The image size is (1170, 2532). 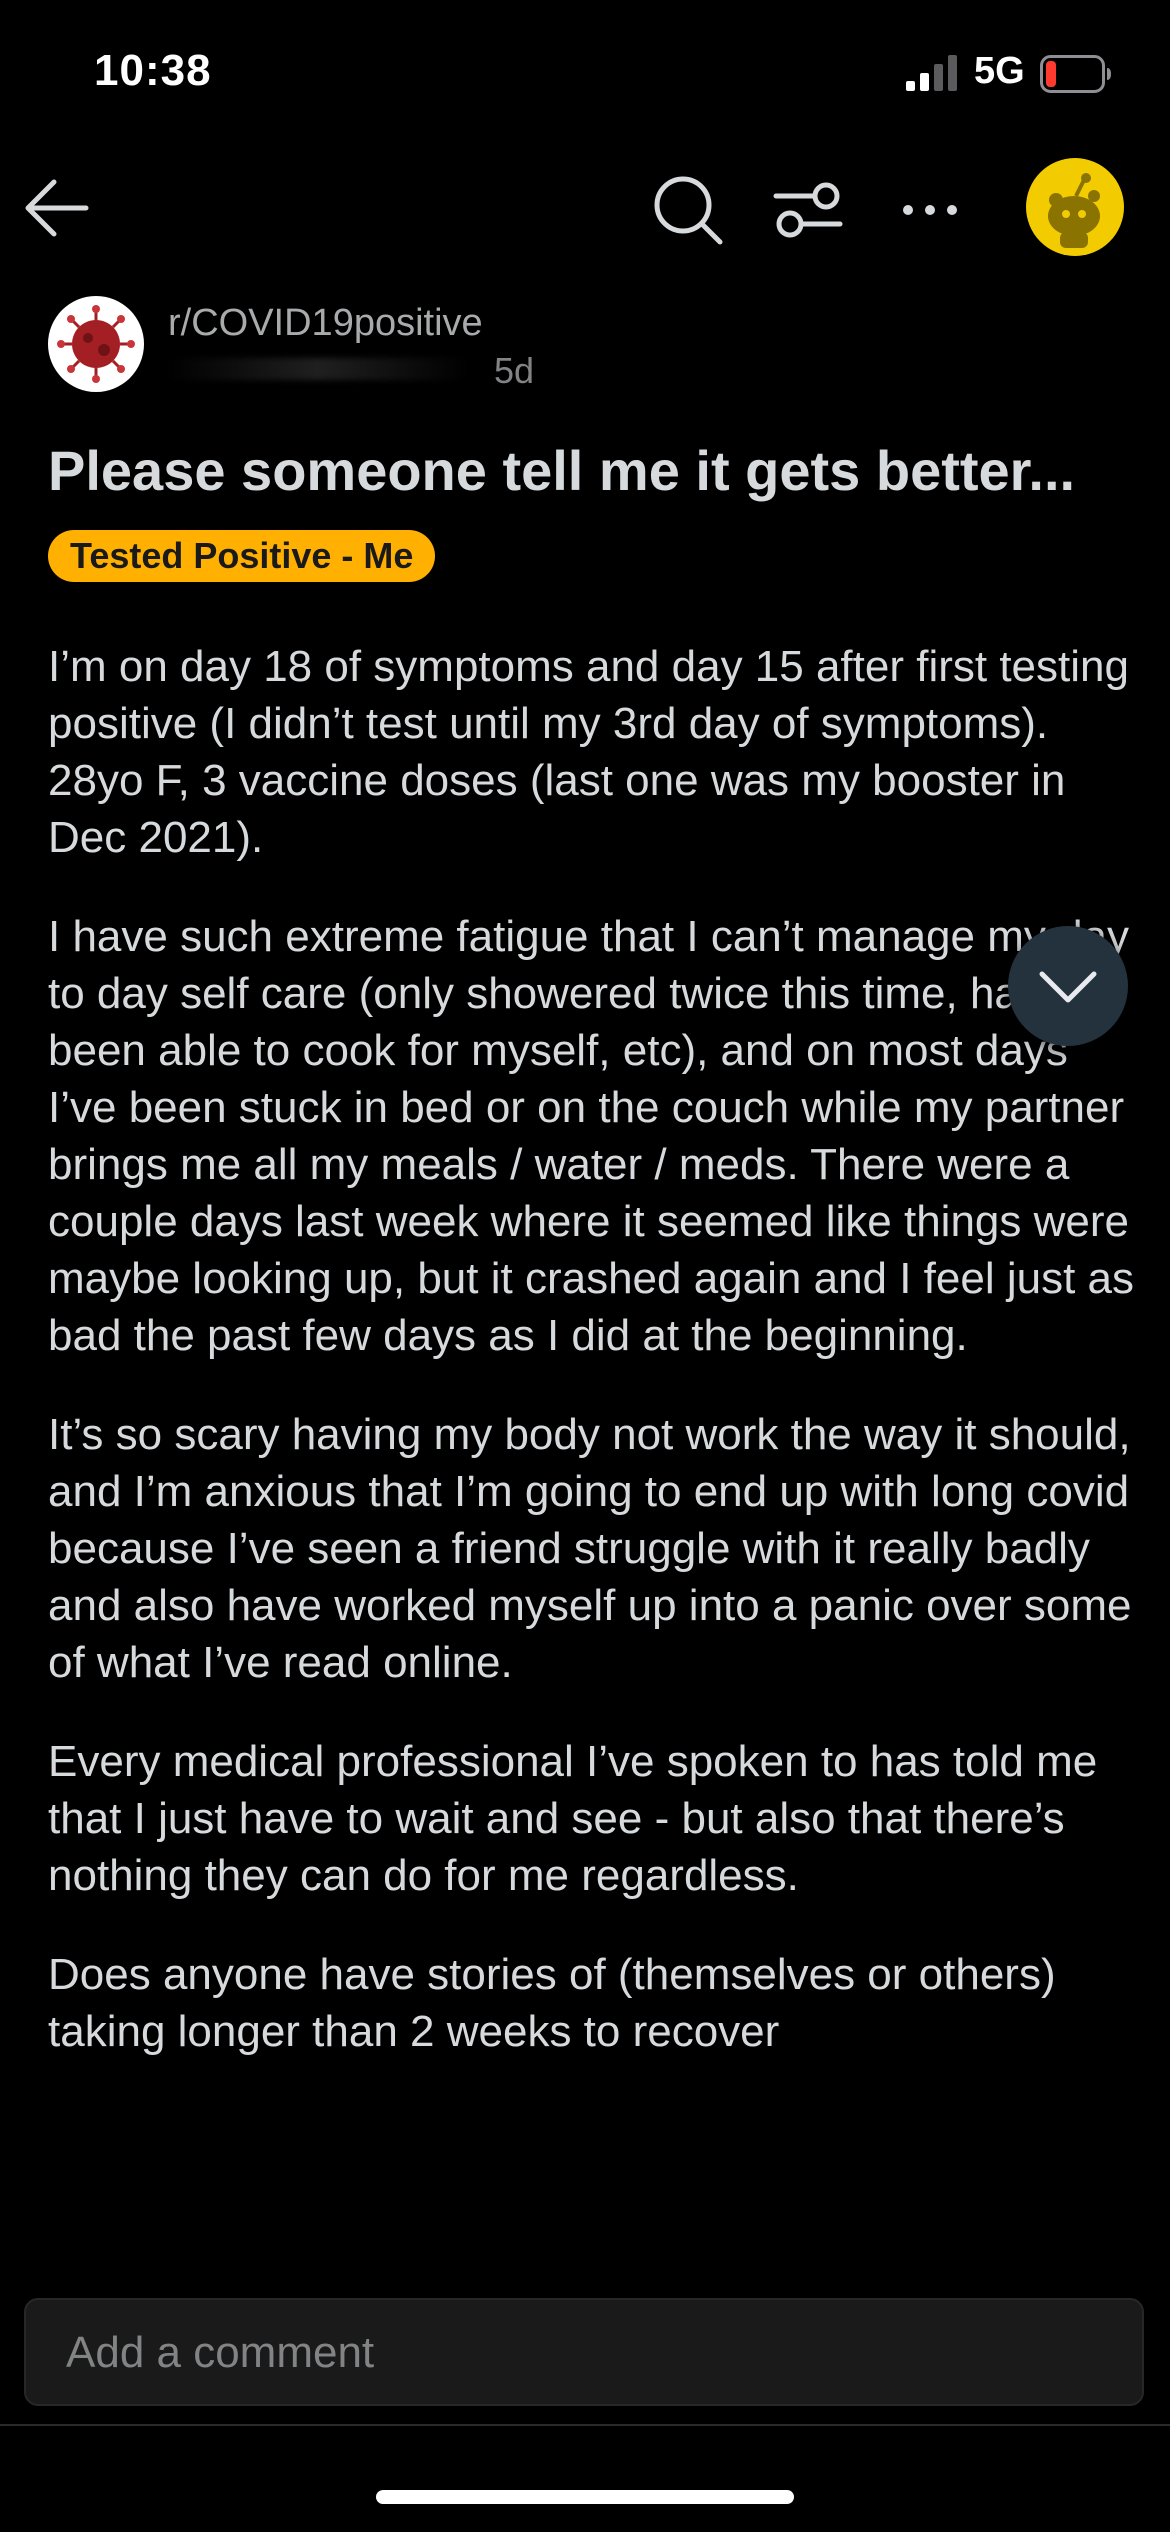 I want to click on scroll-down-button, so click(x=1068, y=986).